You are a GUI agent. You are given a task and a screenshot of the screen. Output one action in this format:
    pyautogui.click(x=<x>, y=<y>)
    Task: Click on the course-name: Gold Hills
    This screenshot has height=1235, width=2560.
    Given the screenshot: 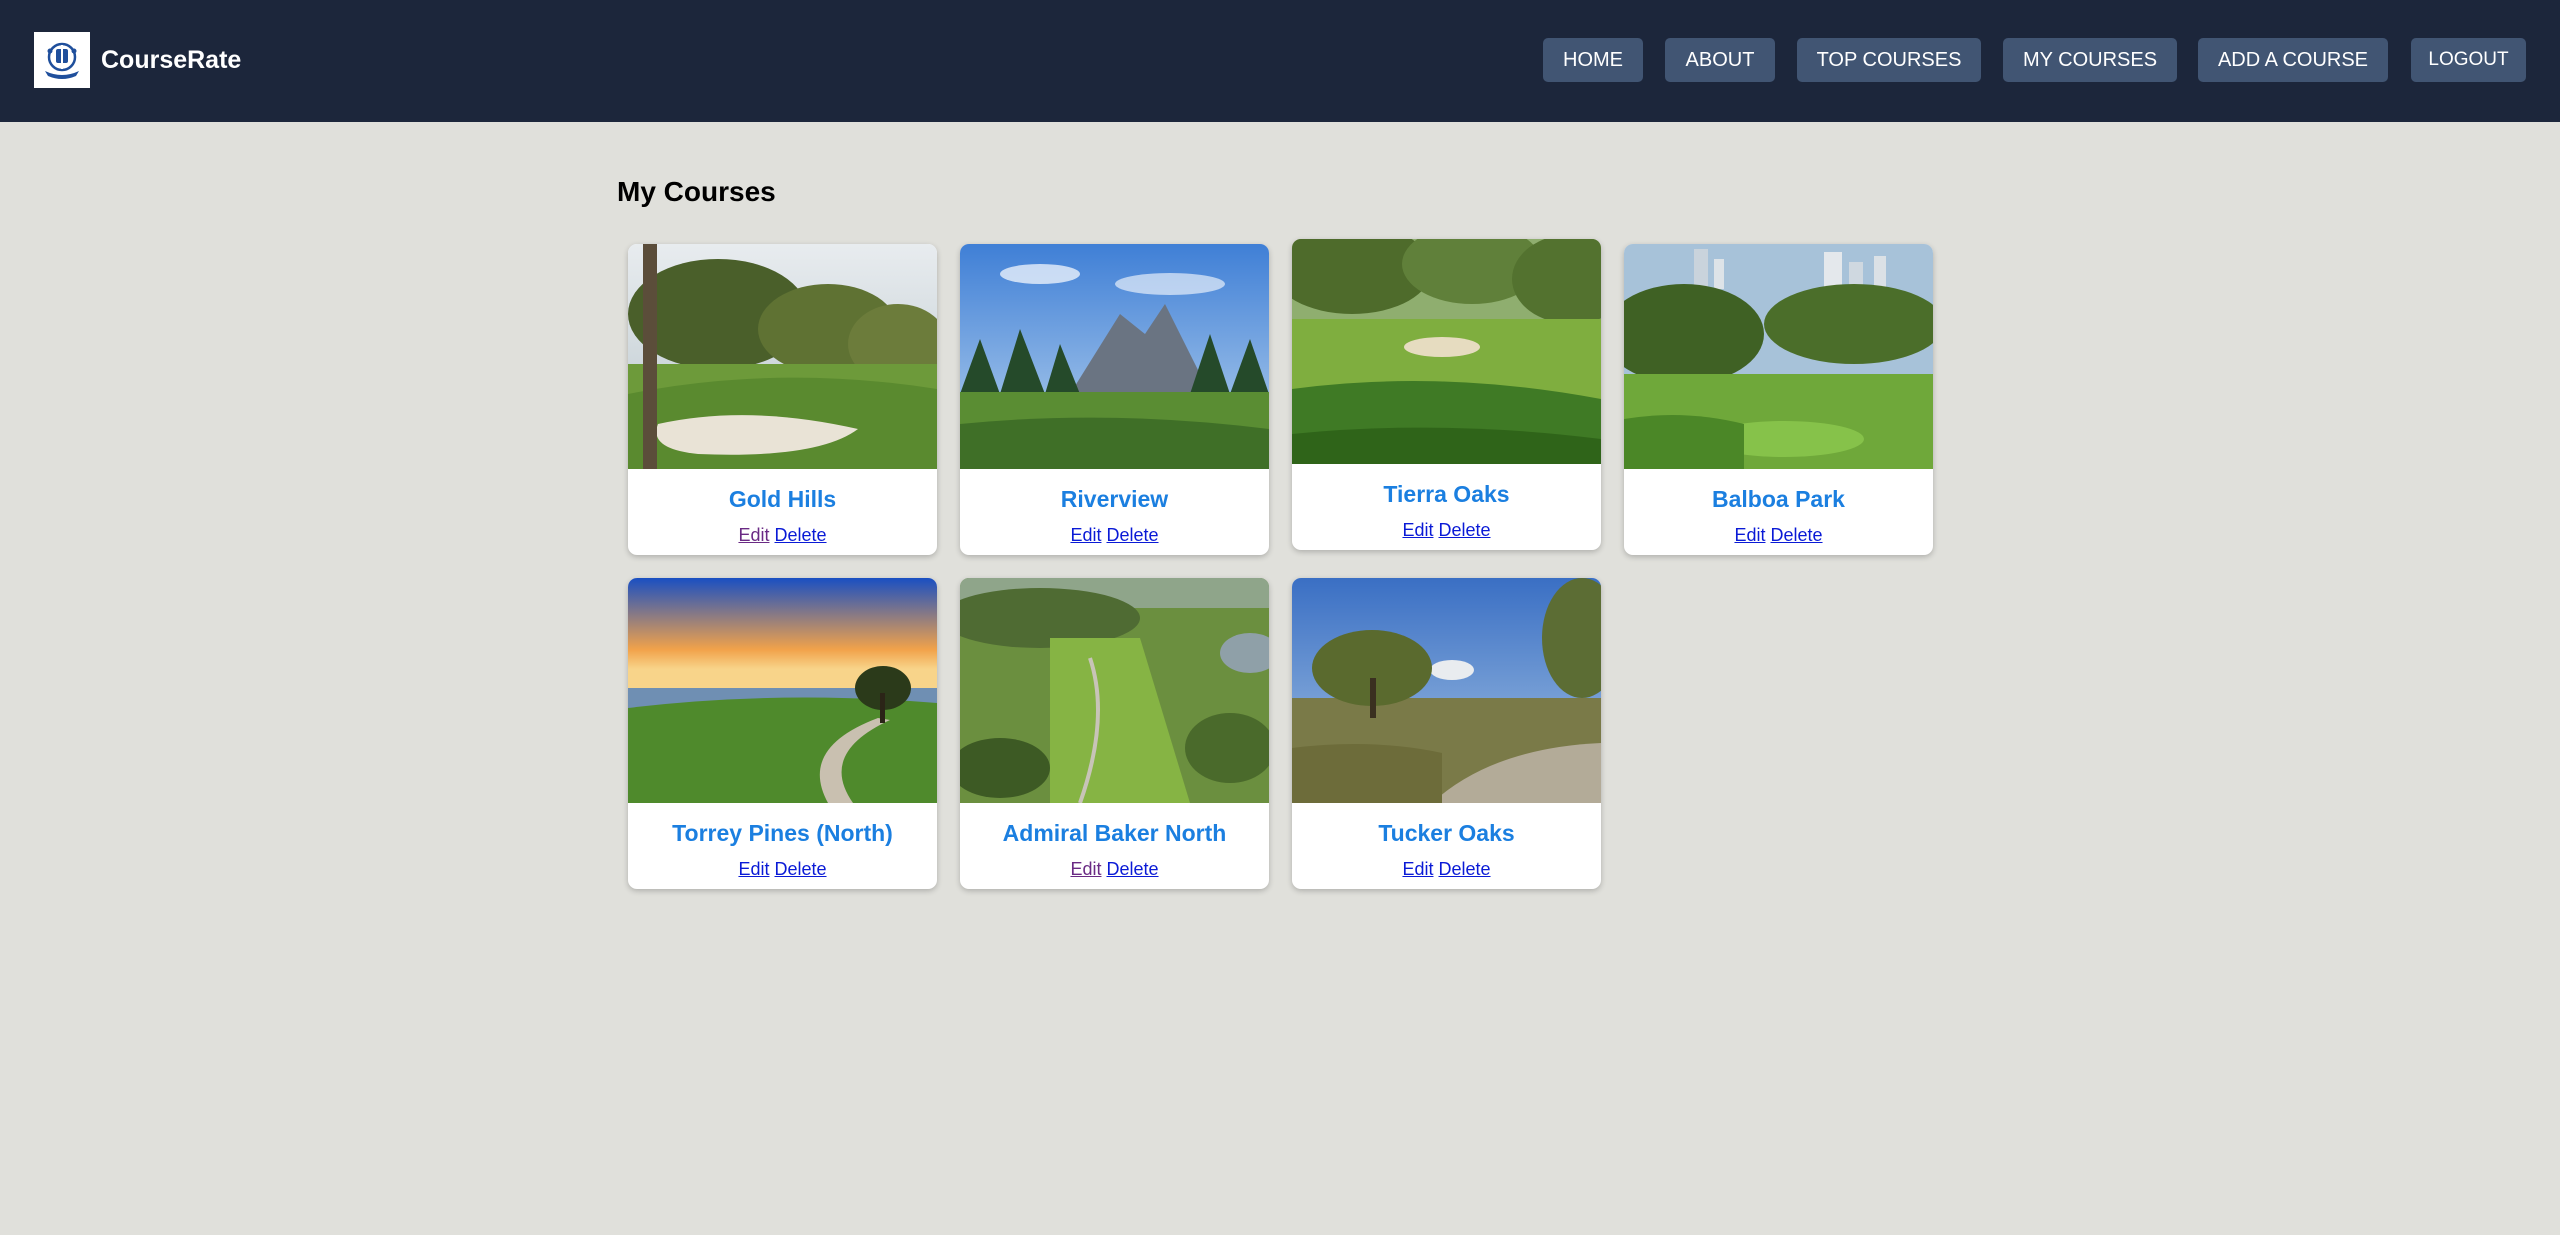 What is the action you would take?
    pyautogui.click(x=782, y=499)
    